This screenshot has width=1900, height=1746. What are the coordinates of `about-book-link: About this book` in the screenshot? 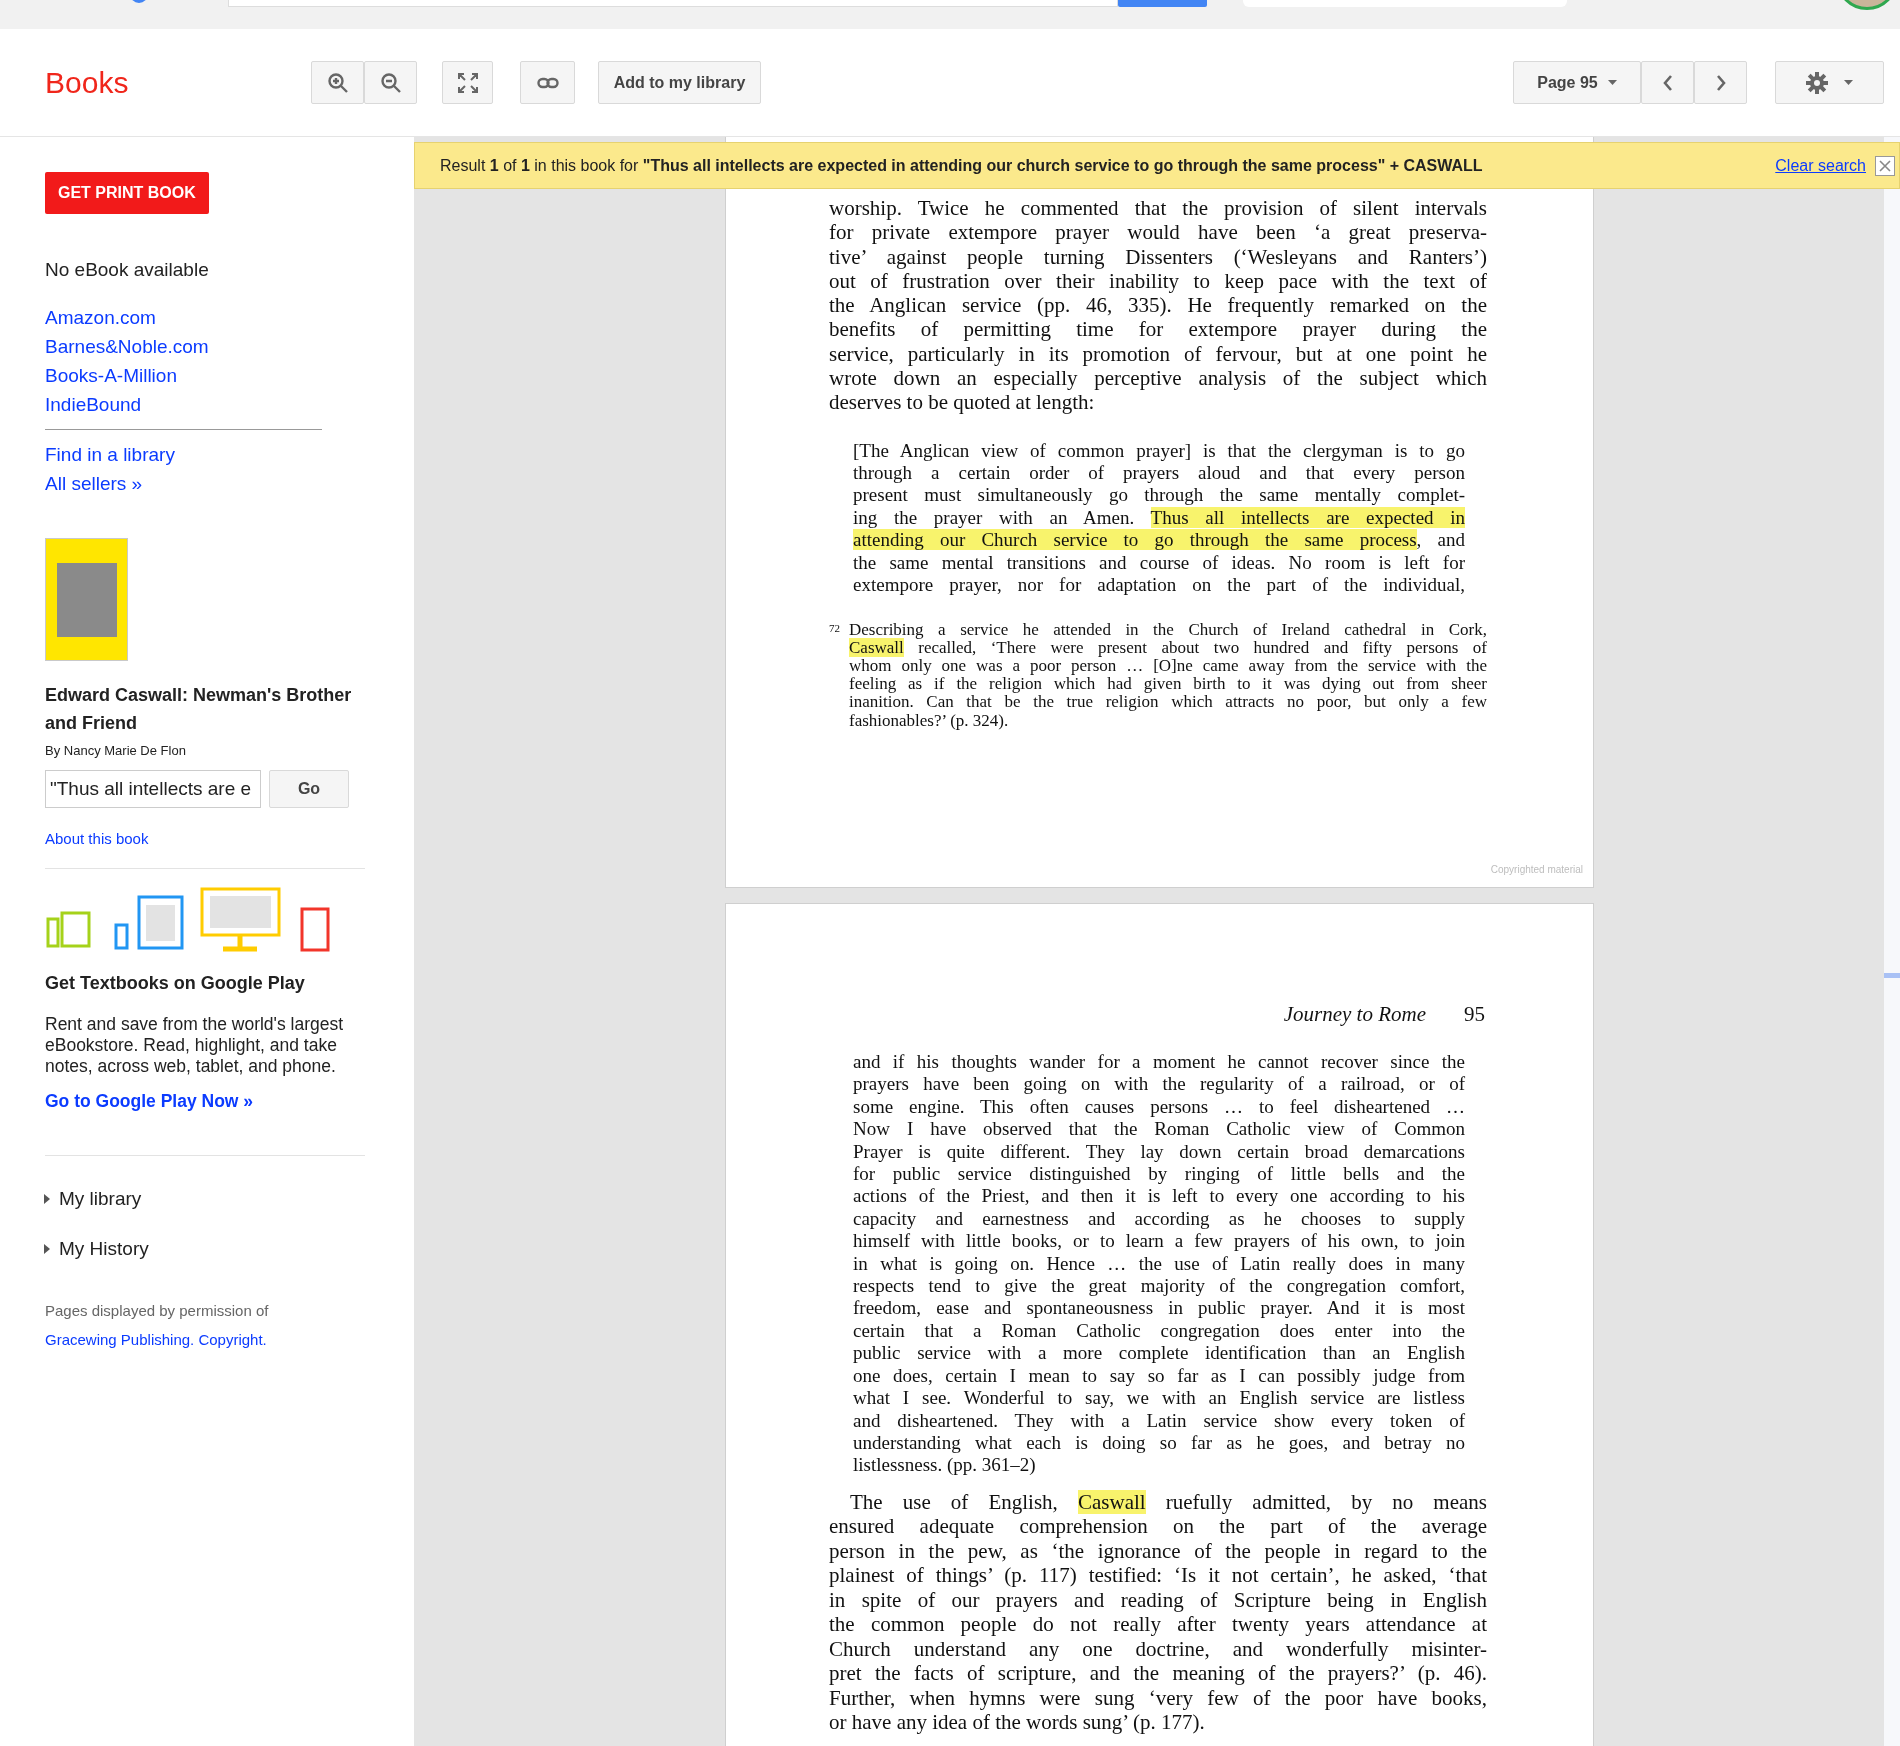 It's located at (209, 839).